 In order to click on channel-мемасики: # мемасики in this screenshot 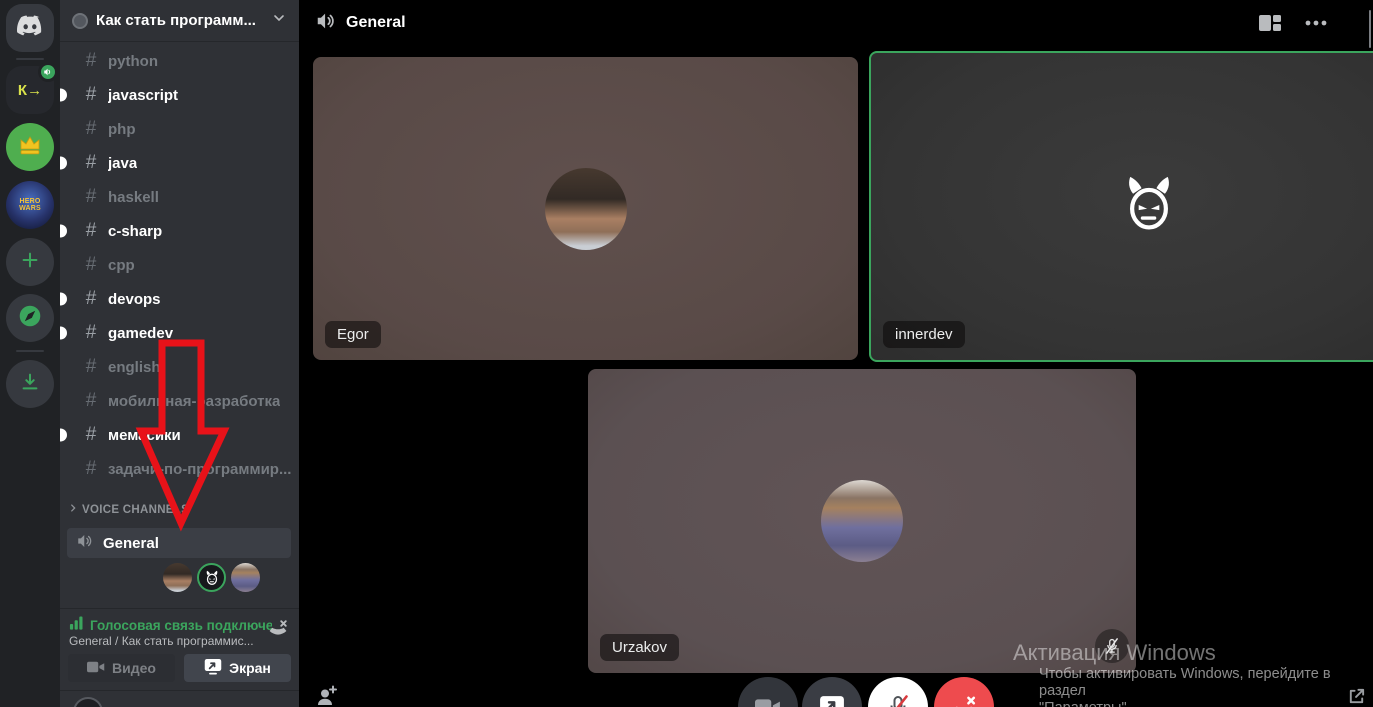, I will do `click(179, 435)`.